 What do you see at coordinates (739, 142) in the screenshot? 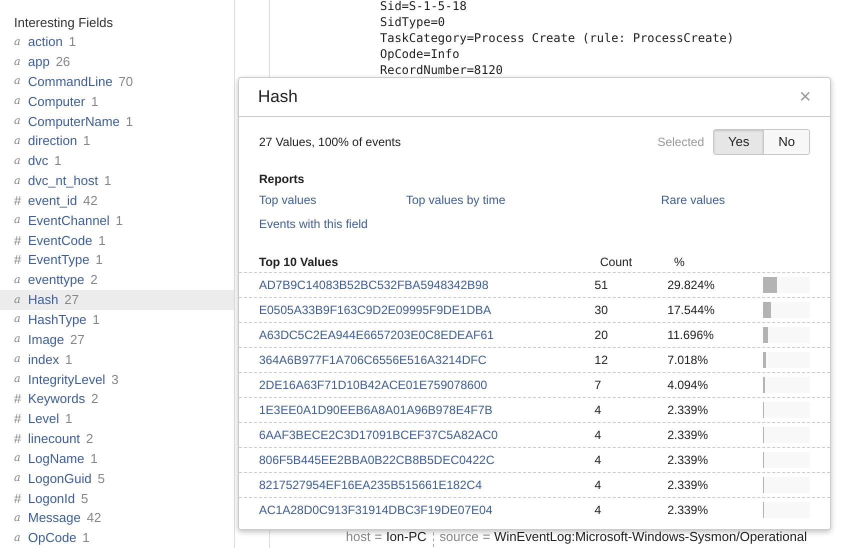
I see `toggle-option: Yes` at bounding box center [739, 142].